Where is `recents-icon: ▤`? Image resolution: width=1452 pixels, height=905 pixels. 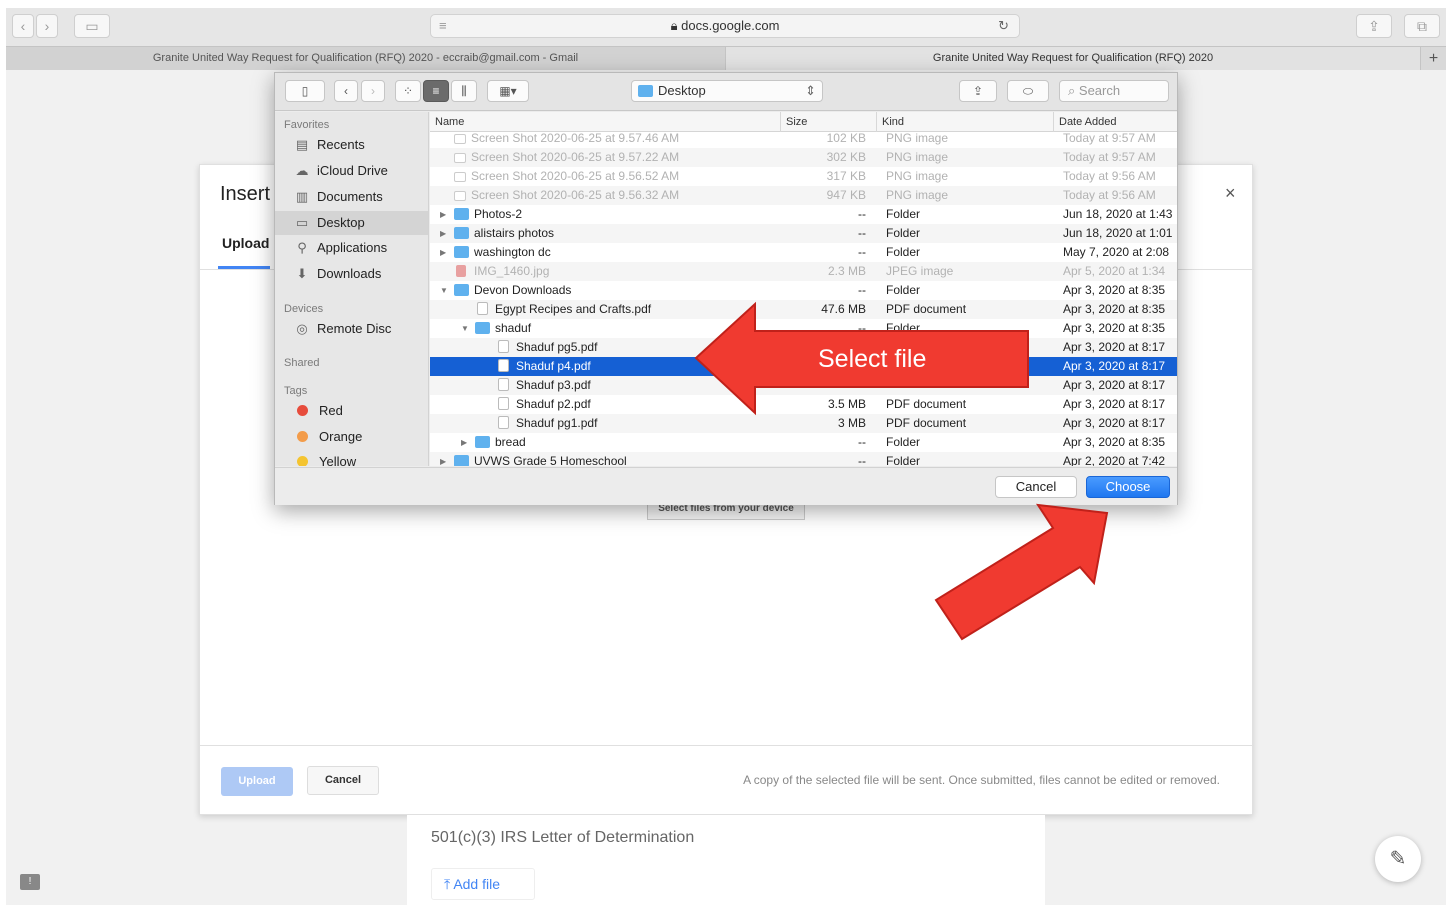 recents-icon: ▤ is located at coordinates (302, 144).